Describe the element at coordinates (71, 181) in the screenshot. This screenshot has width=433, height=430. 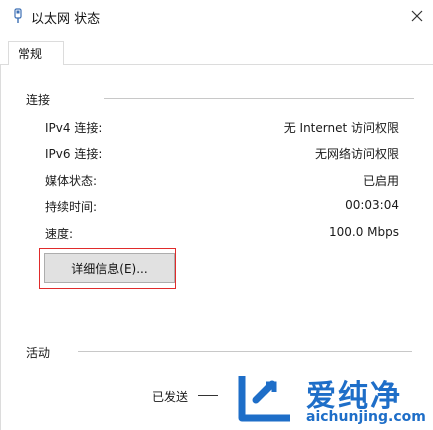
I see `media-state-label: 媒体状态:` at that location.